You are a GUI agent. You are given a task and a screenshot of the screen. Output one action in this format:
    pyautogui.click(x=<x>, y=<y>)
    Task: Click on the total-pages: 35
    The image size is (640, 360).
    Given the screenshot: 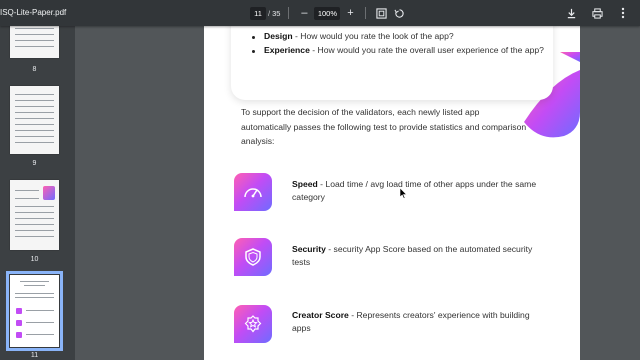 What is the action you would take?
    pyautogui.click(x=276, y=13)
    